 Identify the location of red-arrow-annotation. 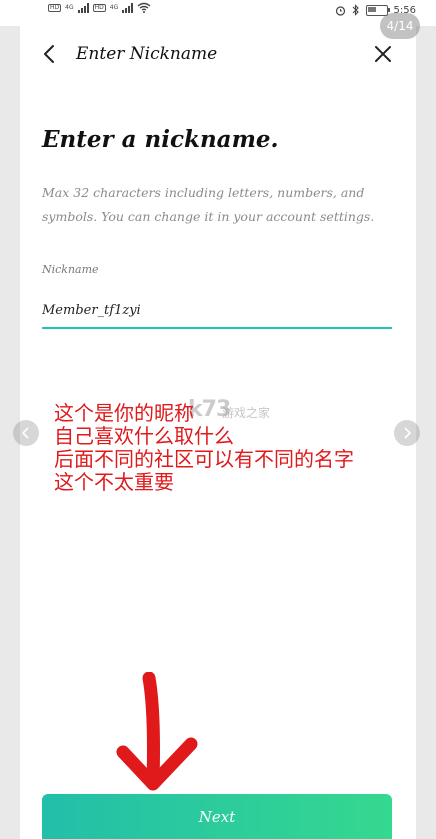
(157, 731).